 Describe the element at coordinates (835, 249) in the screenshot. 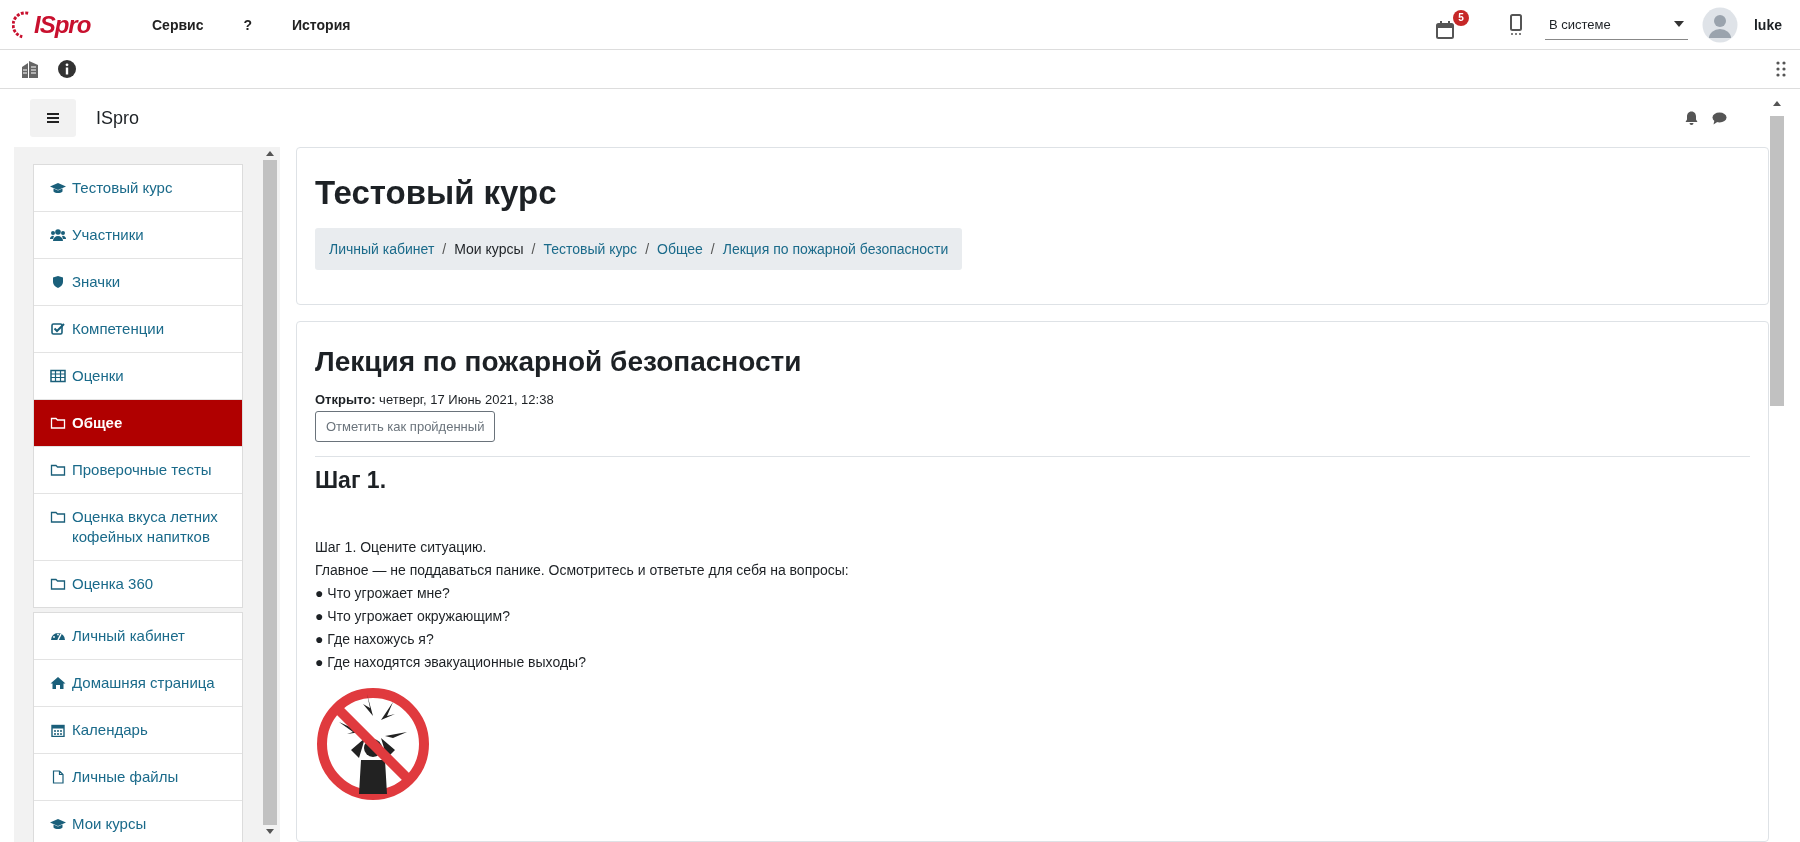

I see `breadcrumb-link: Лекция по пожарной безопасности` at that location.